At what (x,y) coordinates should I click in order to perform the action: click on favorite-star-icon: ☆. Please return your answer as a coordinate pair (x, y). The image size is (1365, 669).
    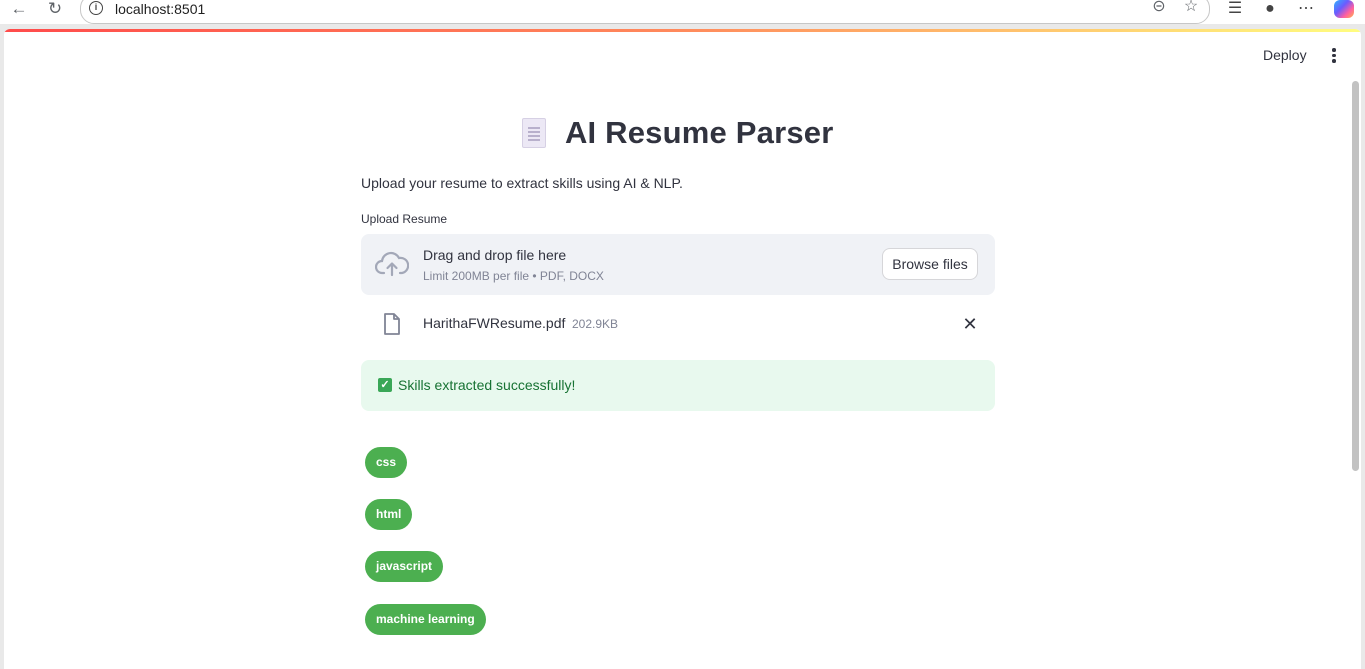
    Looking at the image, I should click on (1191, 9).